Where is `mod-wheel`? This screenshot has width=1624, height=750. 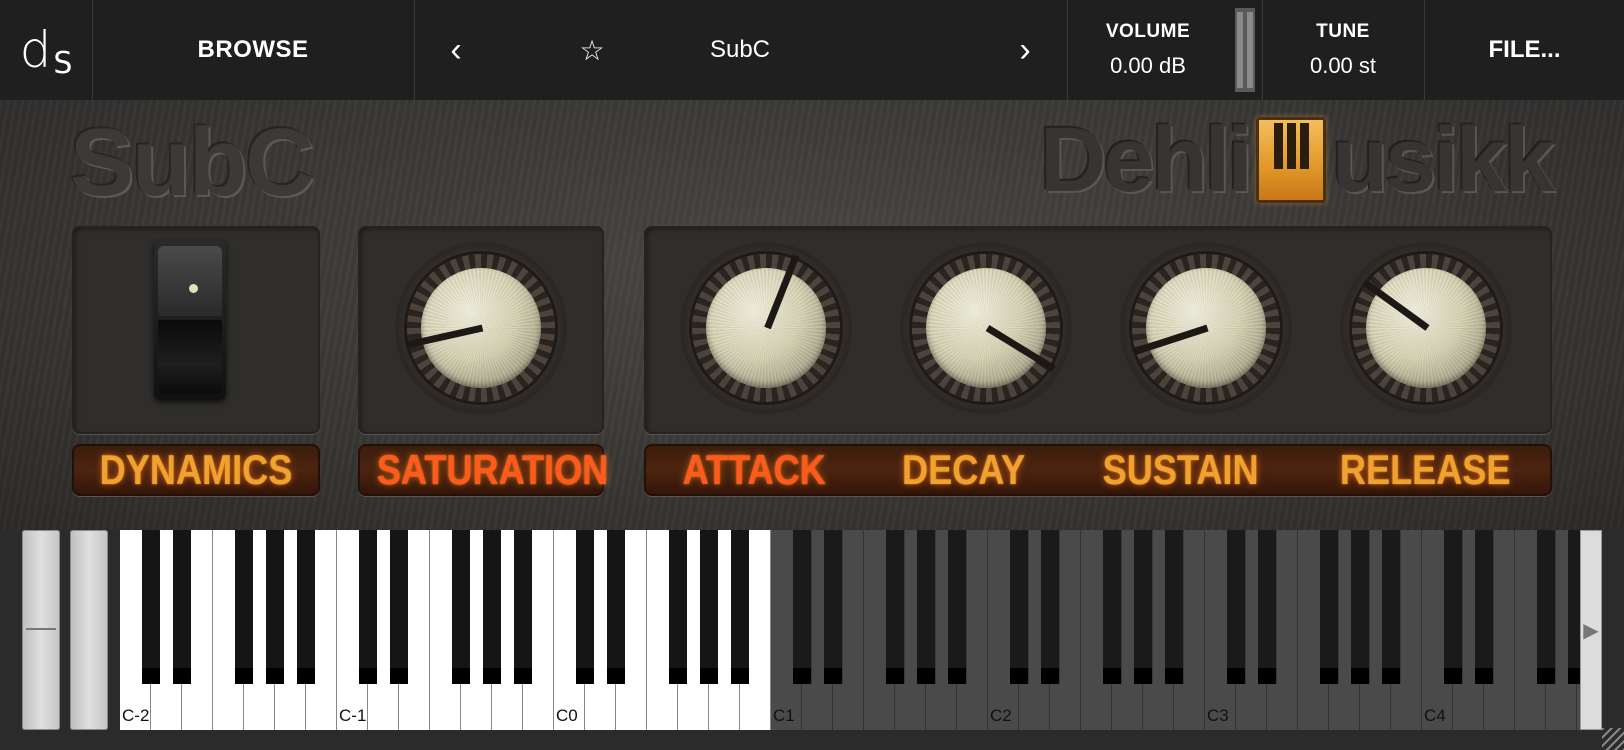 mod-wheel is located at coordinates (89, 630).